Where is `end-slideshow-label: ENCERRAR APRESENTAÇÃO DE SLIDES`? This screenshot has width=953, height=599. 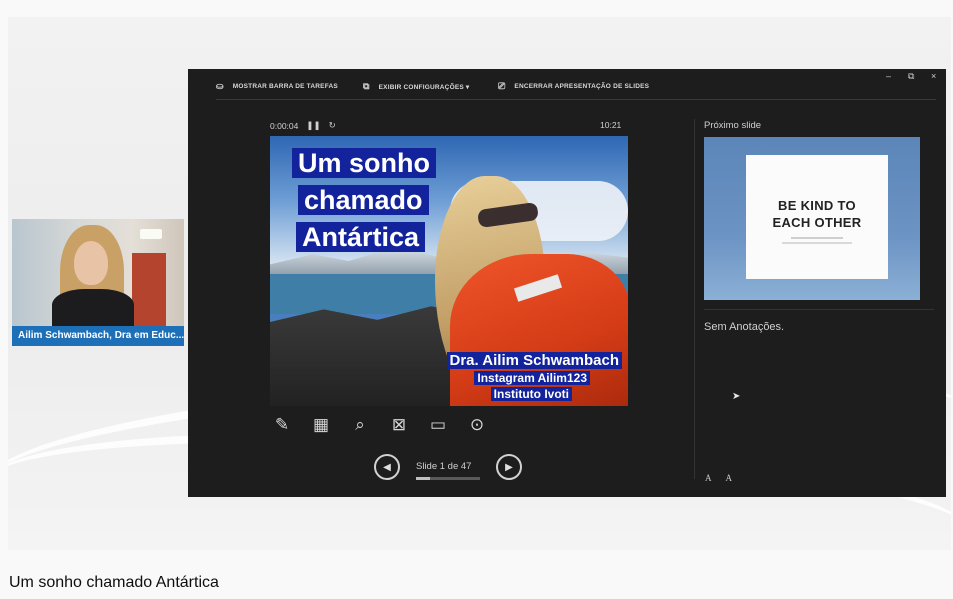
end-slideshow-label: ENCERRAR APRESENTAÇÃO DE SLIDES is located at coordinates (582, 86).